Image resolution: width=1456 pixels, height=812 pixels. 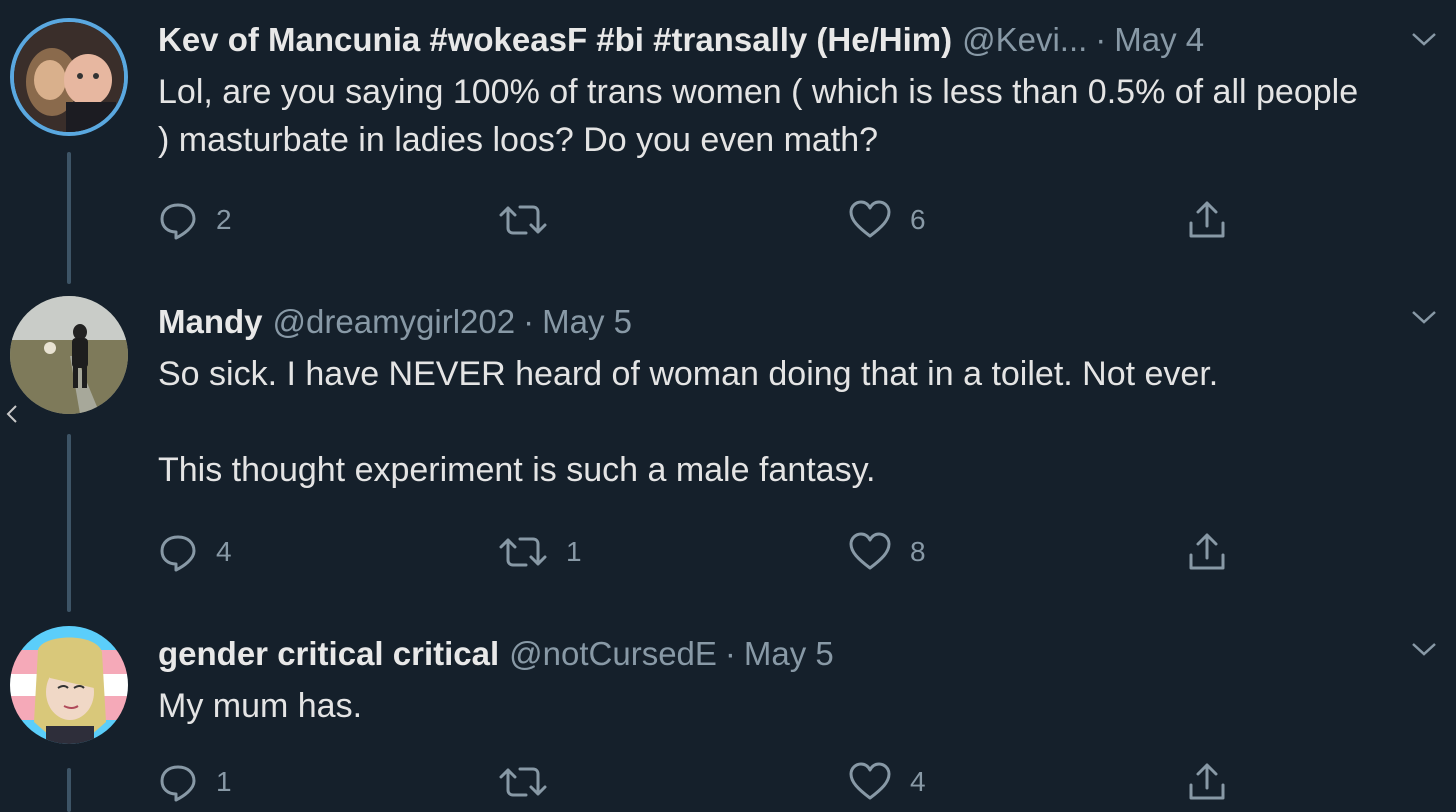 I want to click on user-handle: @dreamygirl202, so click(x=394, y=321).